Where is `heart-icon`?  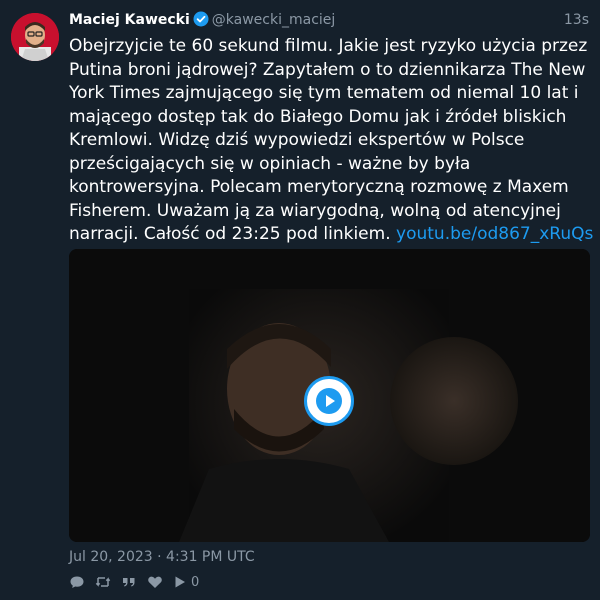 heart-icon is located at coordinates (155, 582).